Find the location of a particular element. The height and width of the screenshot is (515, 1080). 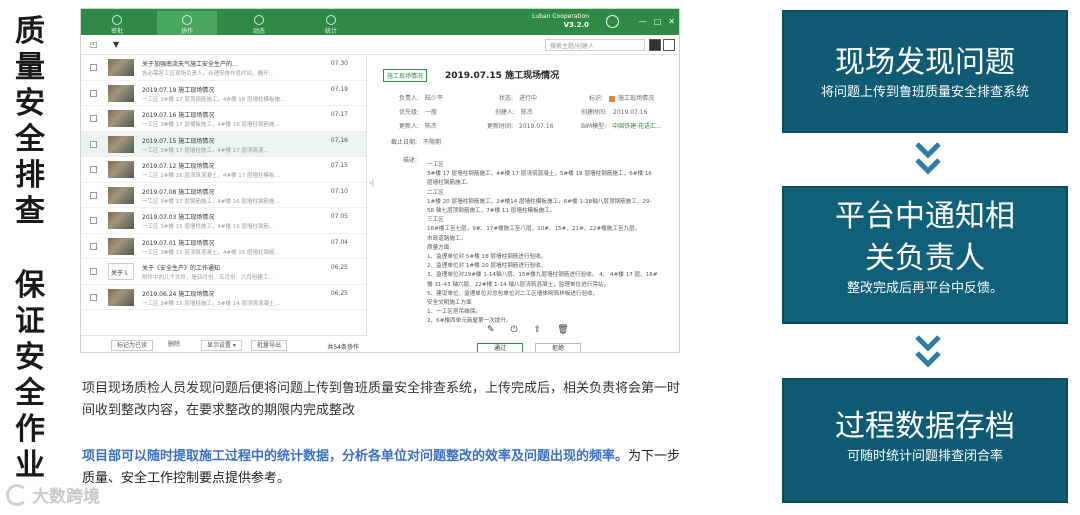

desc-line: 二工区 is located at coordinates (435, 192).